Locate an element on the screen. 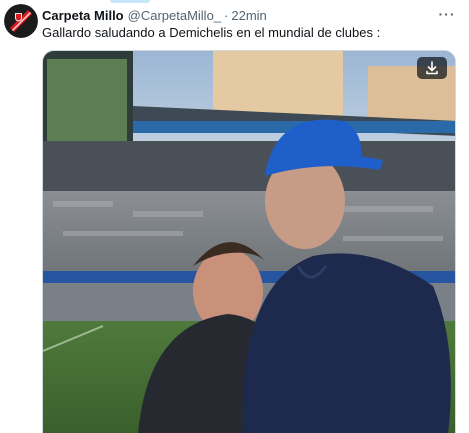  timestamp: 22min is located at coordinates (248, 15).